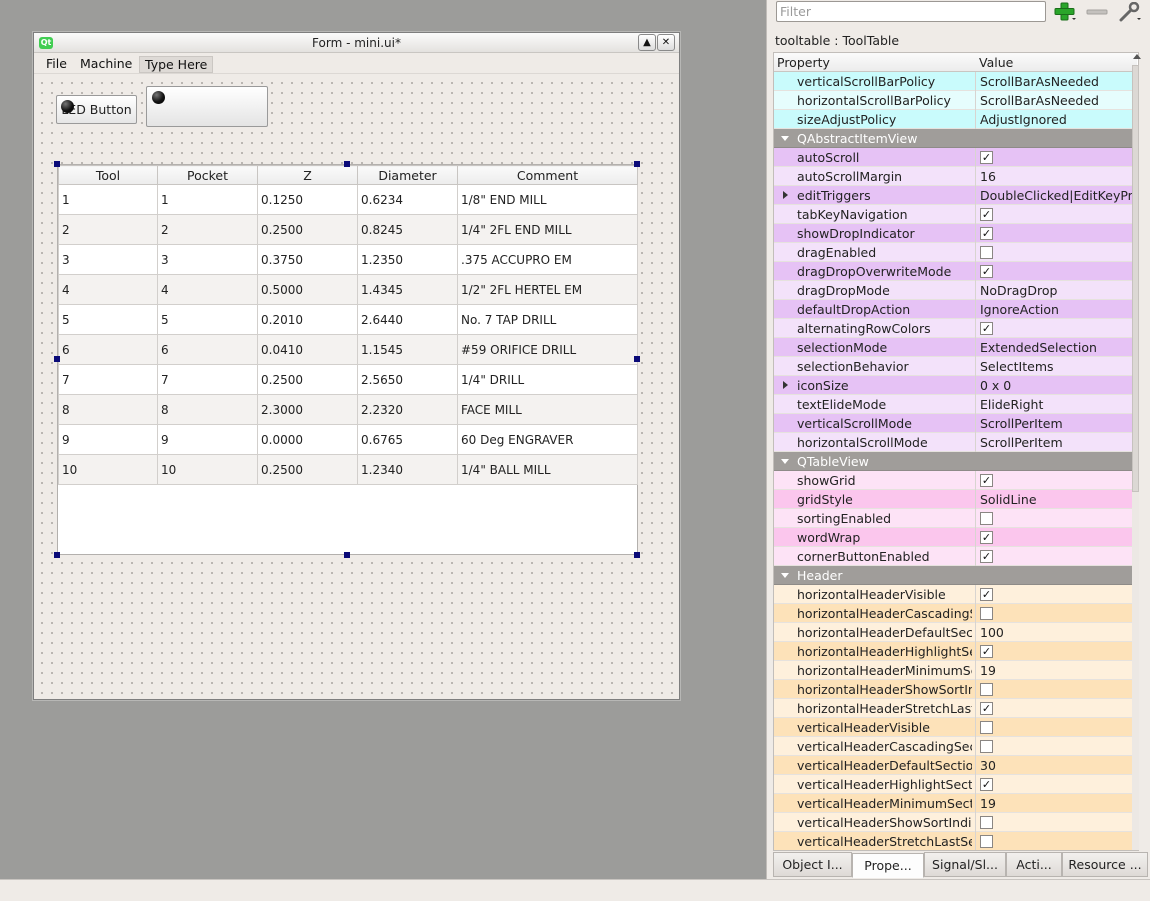 The width and height of the screenshot is (1150, 901). I want to click on table-row: 3 3 0.3750 1.2350.375 ACCUPRO EM, so click(348, 259).